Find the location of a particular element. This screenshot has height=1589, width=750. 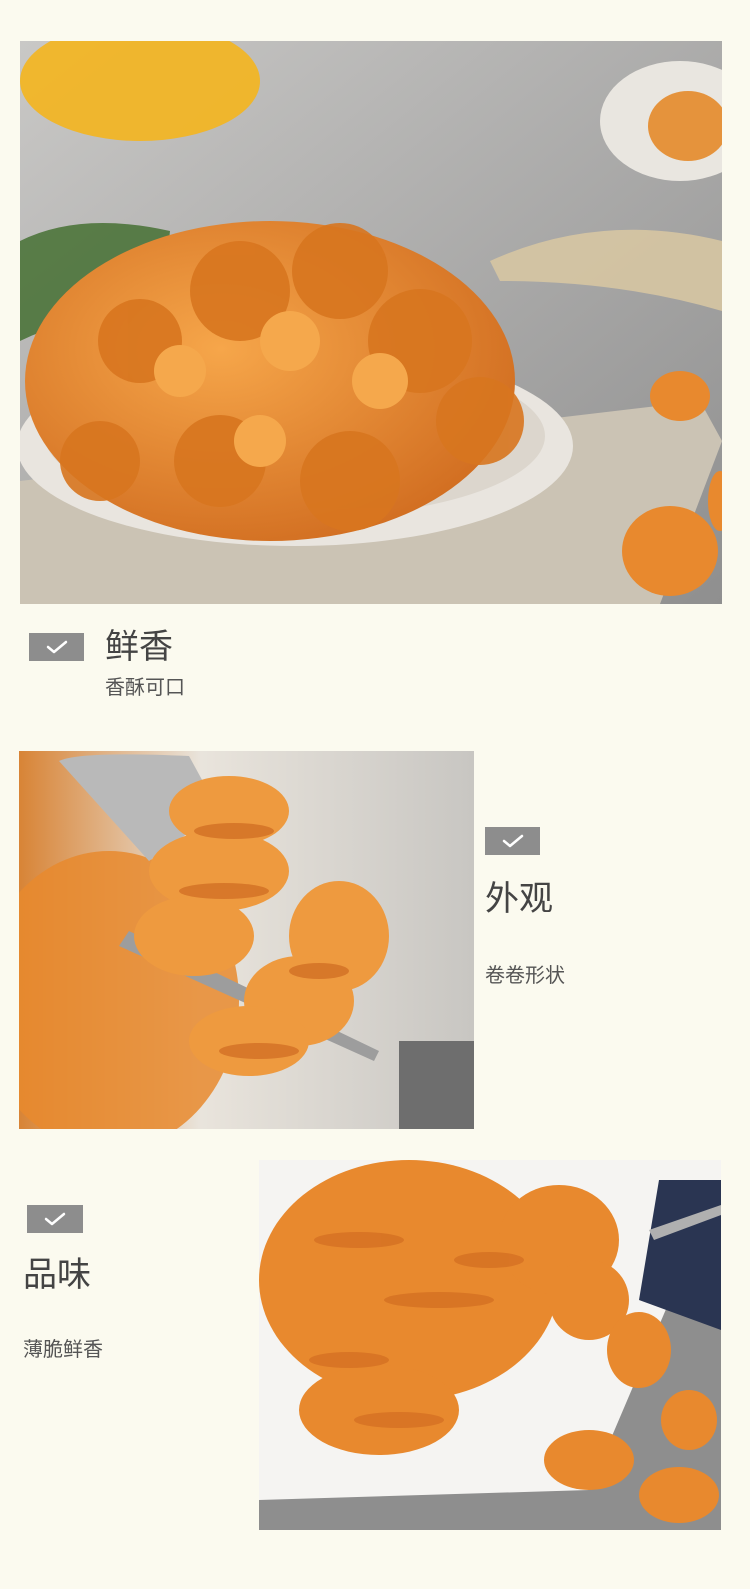

fork-snack-photo is located at coordinates (246, 940).